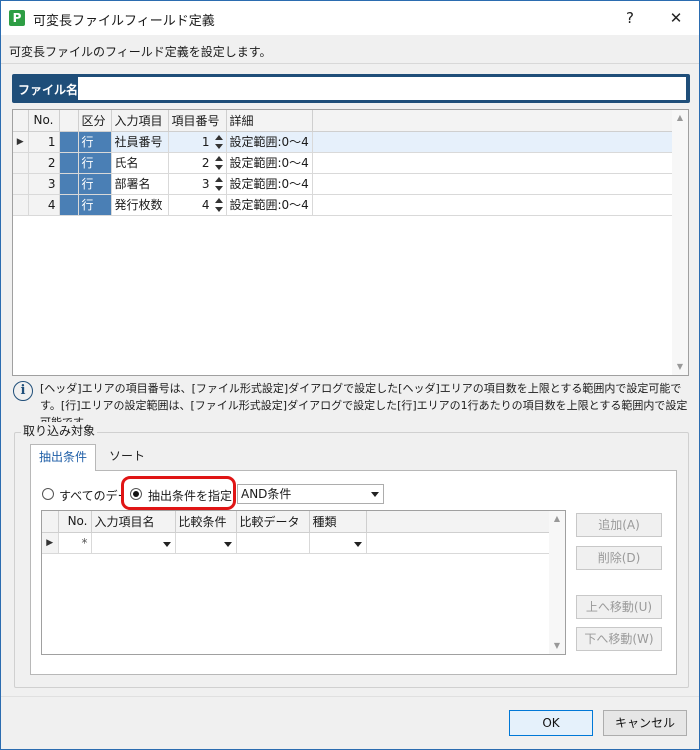 The width and height of the screenshot is (700, 750). I want to click on cancel-button: キャンセル, so click(645, 723).